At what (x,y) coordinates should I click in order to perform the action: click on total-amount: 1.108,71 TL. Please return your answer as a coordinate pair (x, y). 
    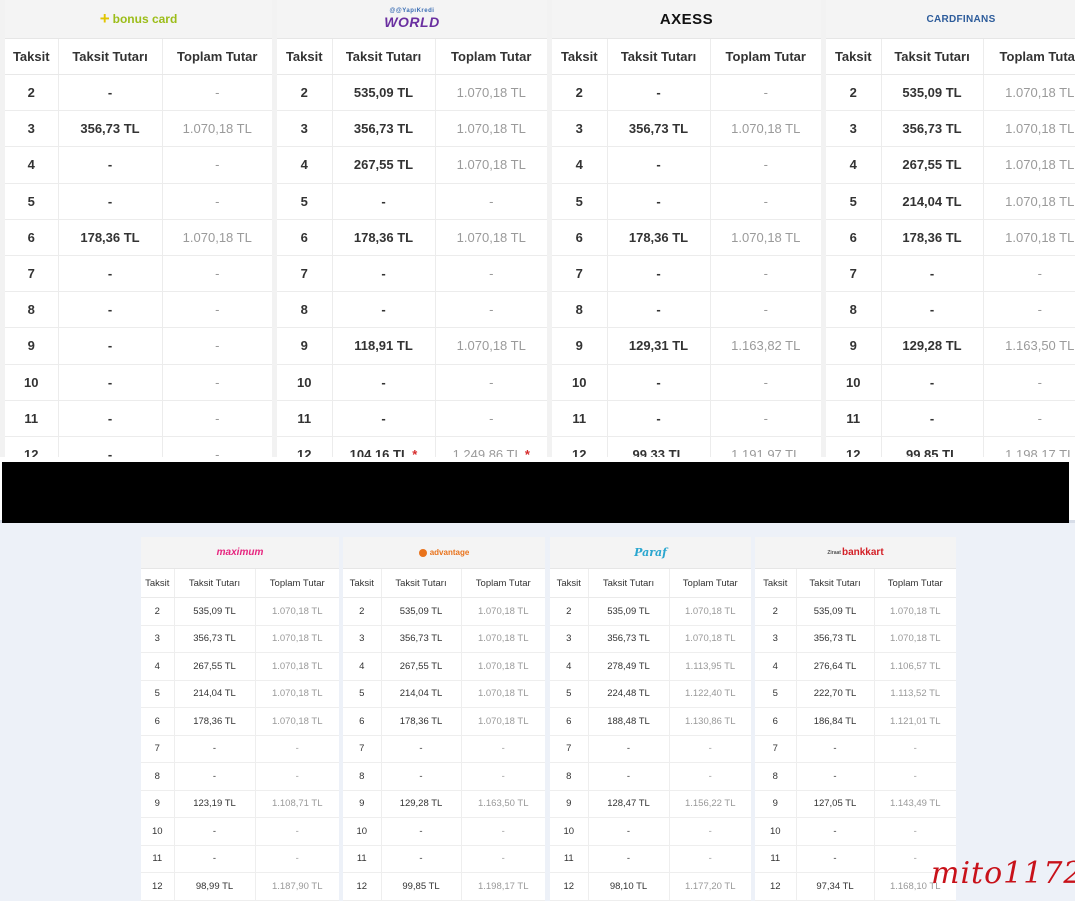
    Looking at the image, I should click on (296, 804).